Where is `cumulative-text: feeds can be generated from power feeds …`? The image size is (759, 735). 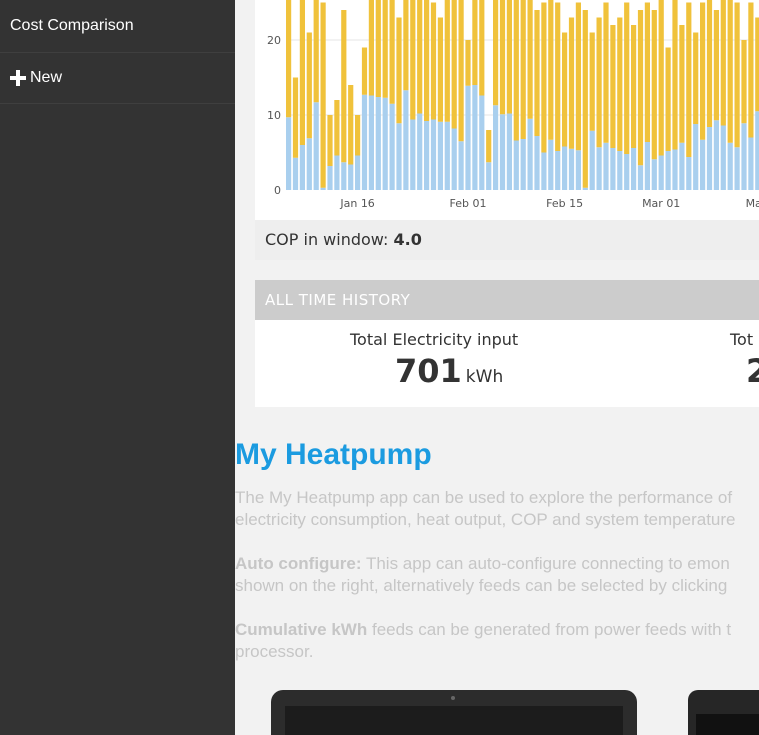 cumulative-text: feeds can be generated from power feeds … is located at coordinates (549, 629).